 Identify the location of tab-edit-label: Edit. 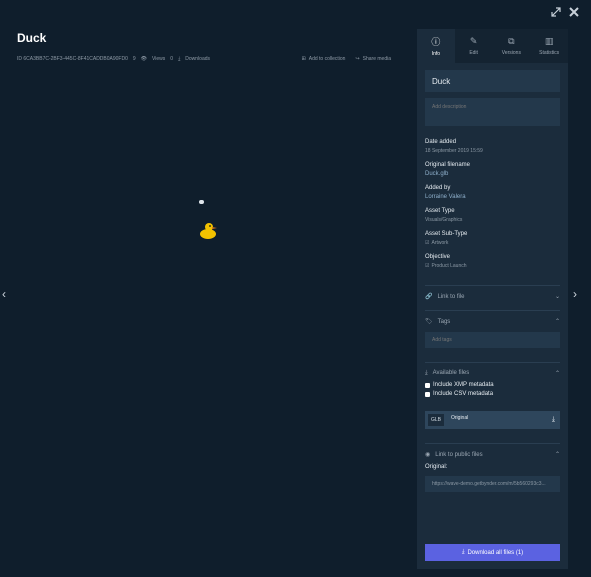
(473, 53).